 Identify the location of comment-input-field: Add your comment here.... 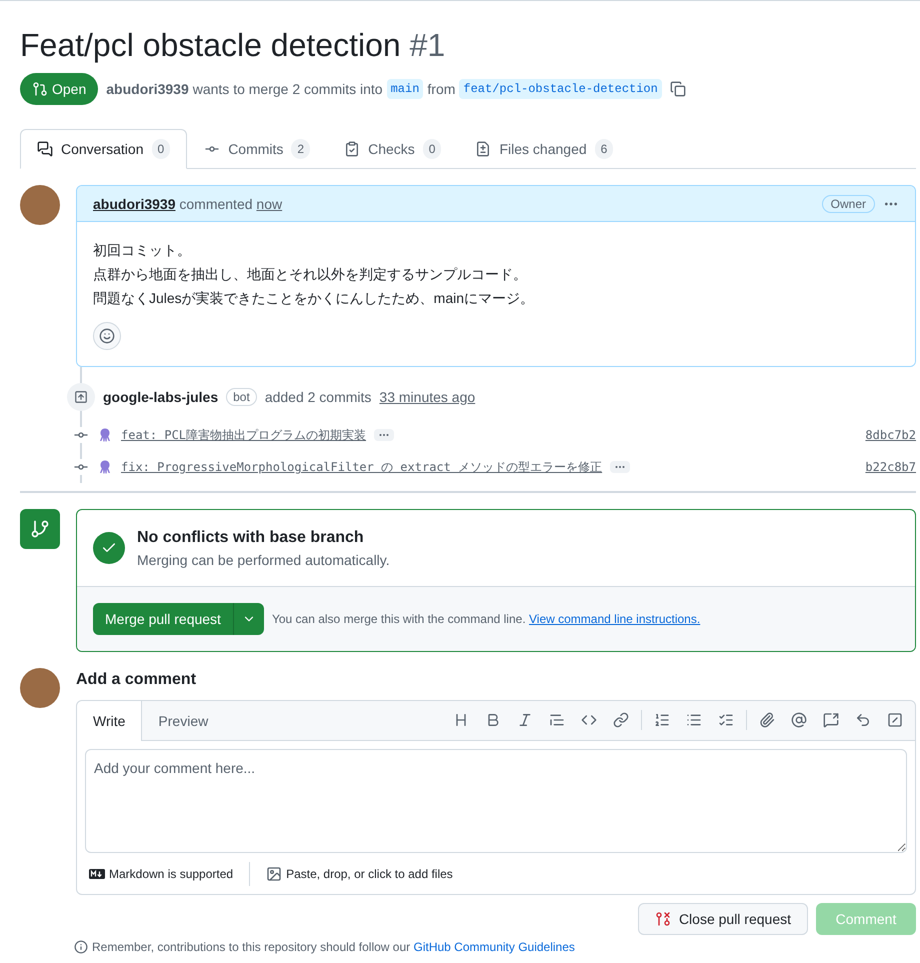
(496, 801).